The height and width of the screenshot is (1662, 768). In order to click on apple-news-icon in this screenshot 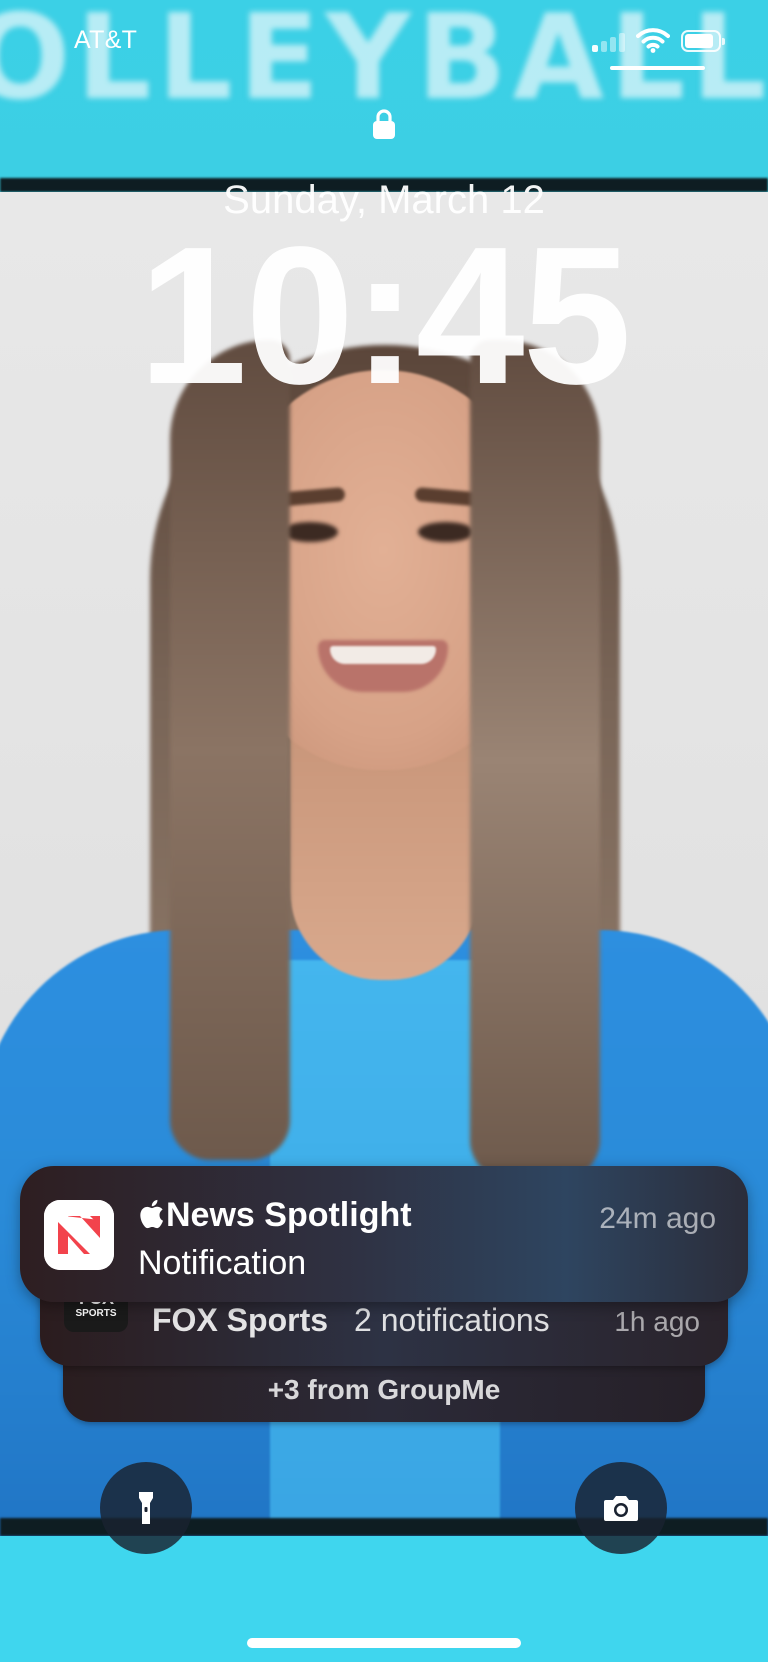, I will do `click(79, 1235)`.